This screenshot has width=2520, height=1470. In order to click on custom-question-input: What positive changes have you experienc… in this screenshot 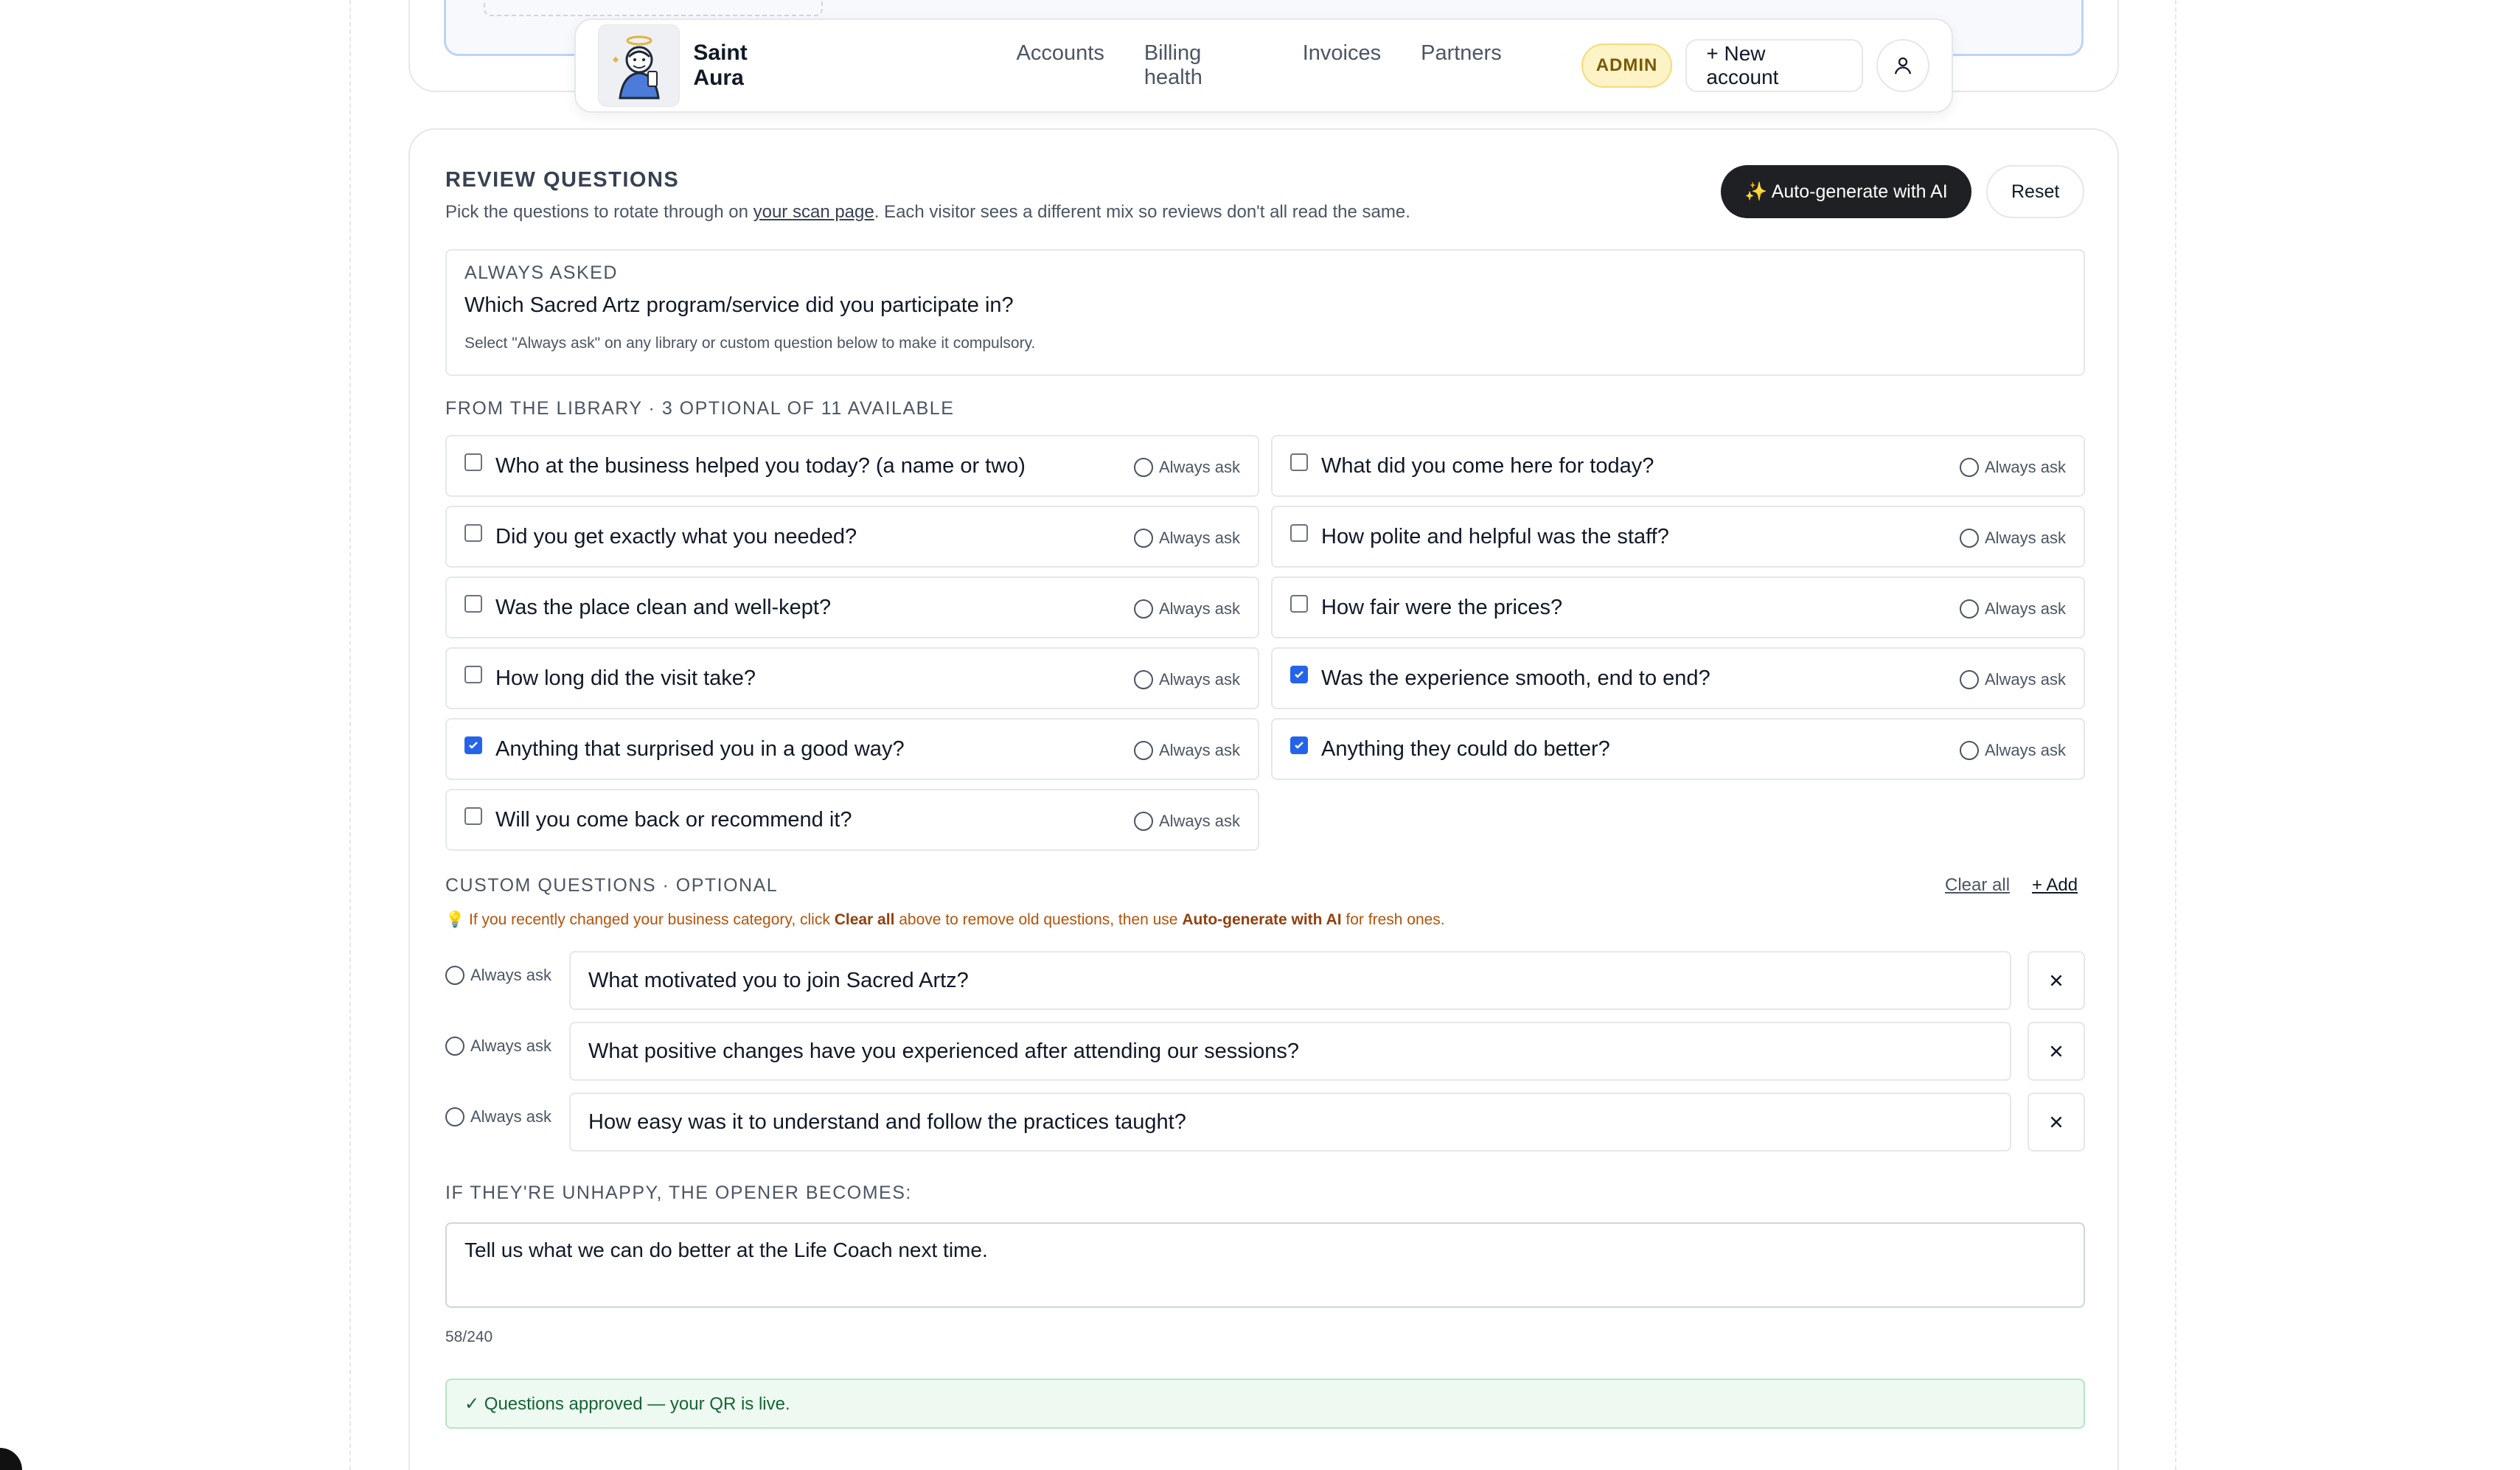, I will do `click(1290, 1051)`.